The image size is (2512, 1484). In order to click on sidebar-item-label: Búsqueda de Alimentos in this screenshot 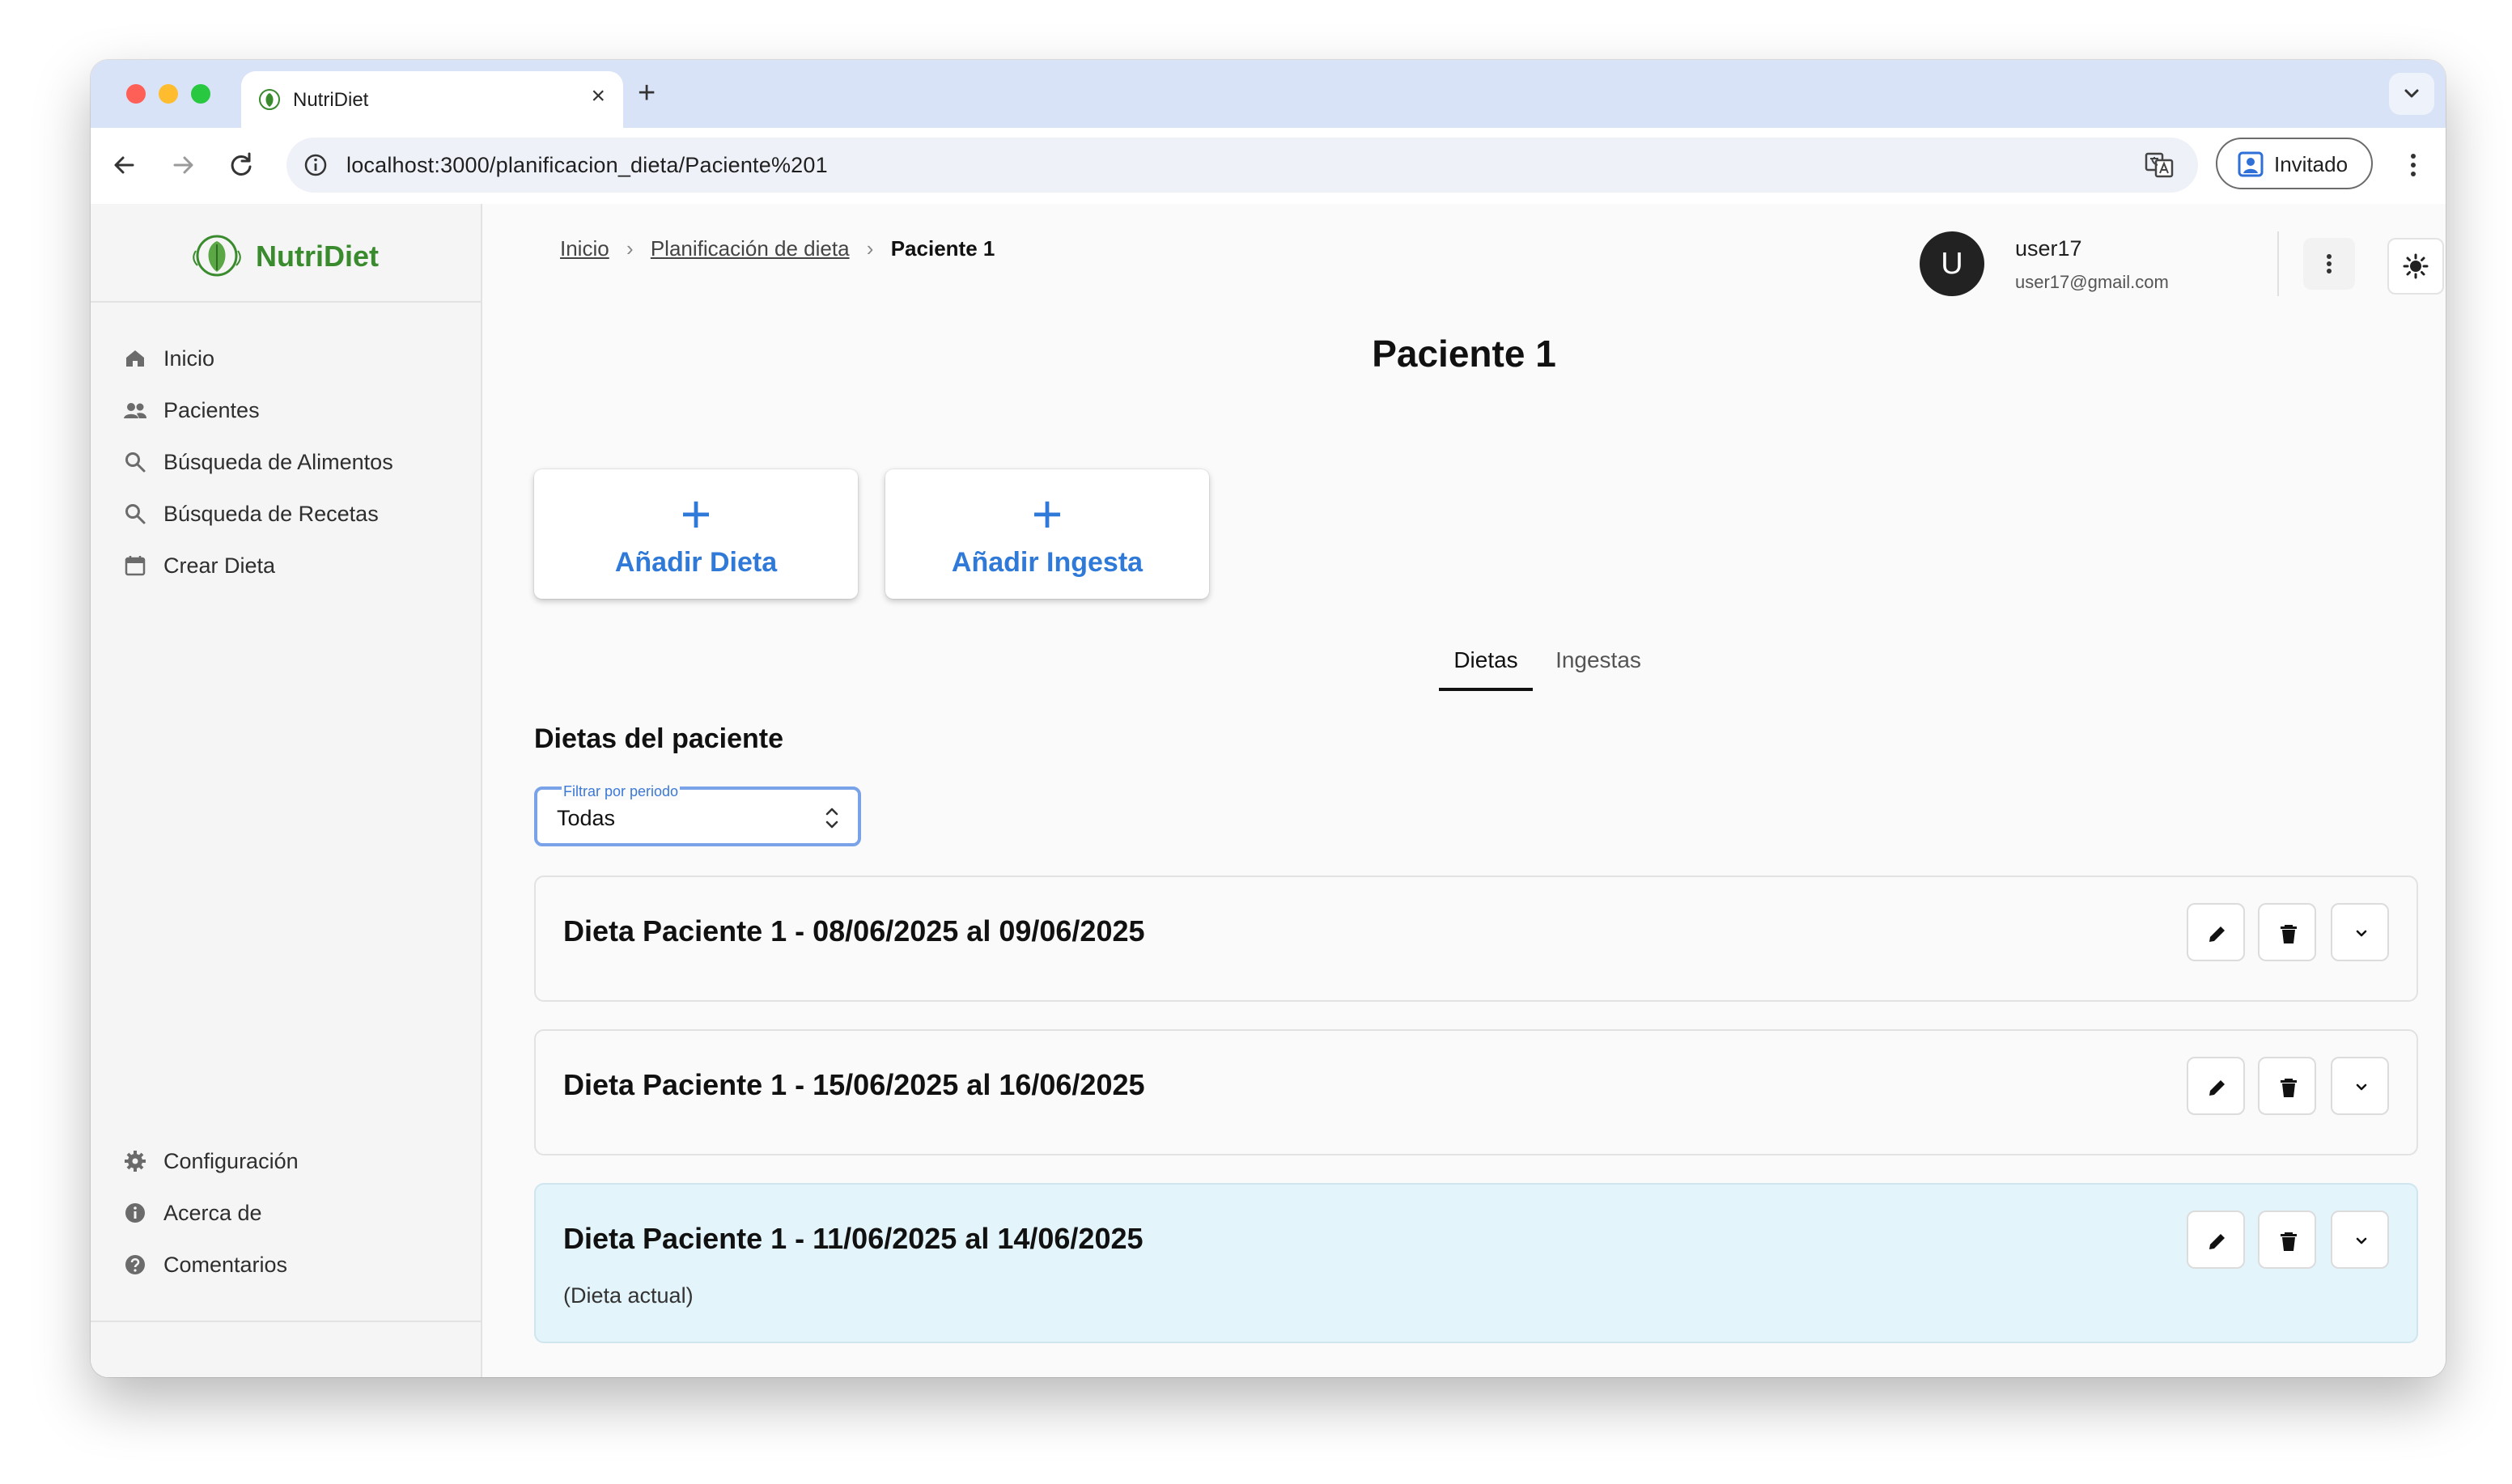, I will do `click(278, 462)`.